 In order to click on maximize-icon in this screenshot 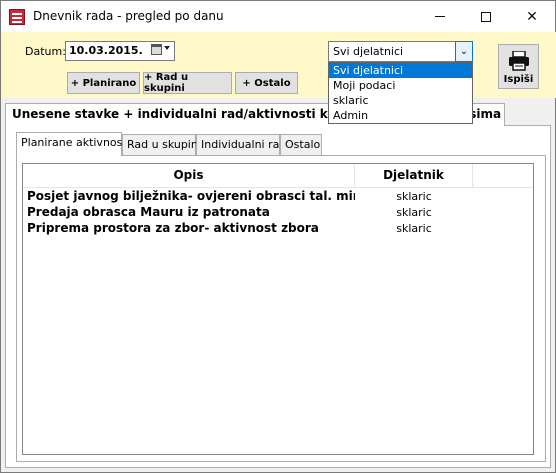, I will do `click(486, 16)`.